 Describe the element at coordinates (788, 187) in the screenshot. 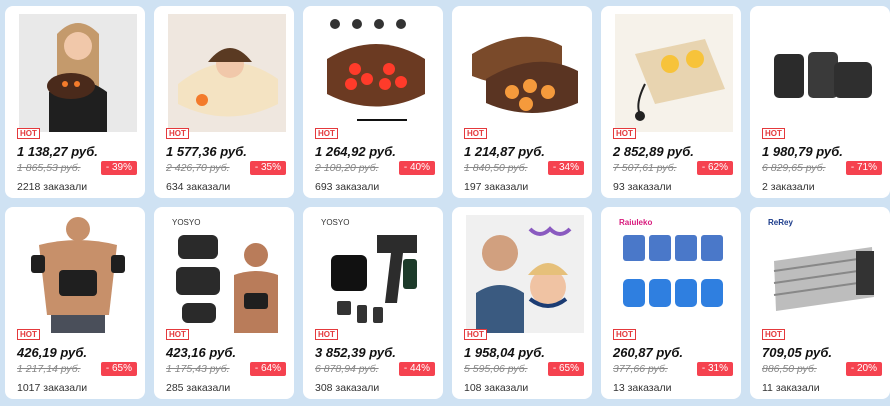

I see `orders-count: 2 заказали` at that location.